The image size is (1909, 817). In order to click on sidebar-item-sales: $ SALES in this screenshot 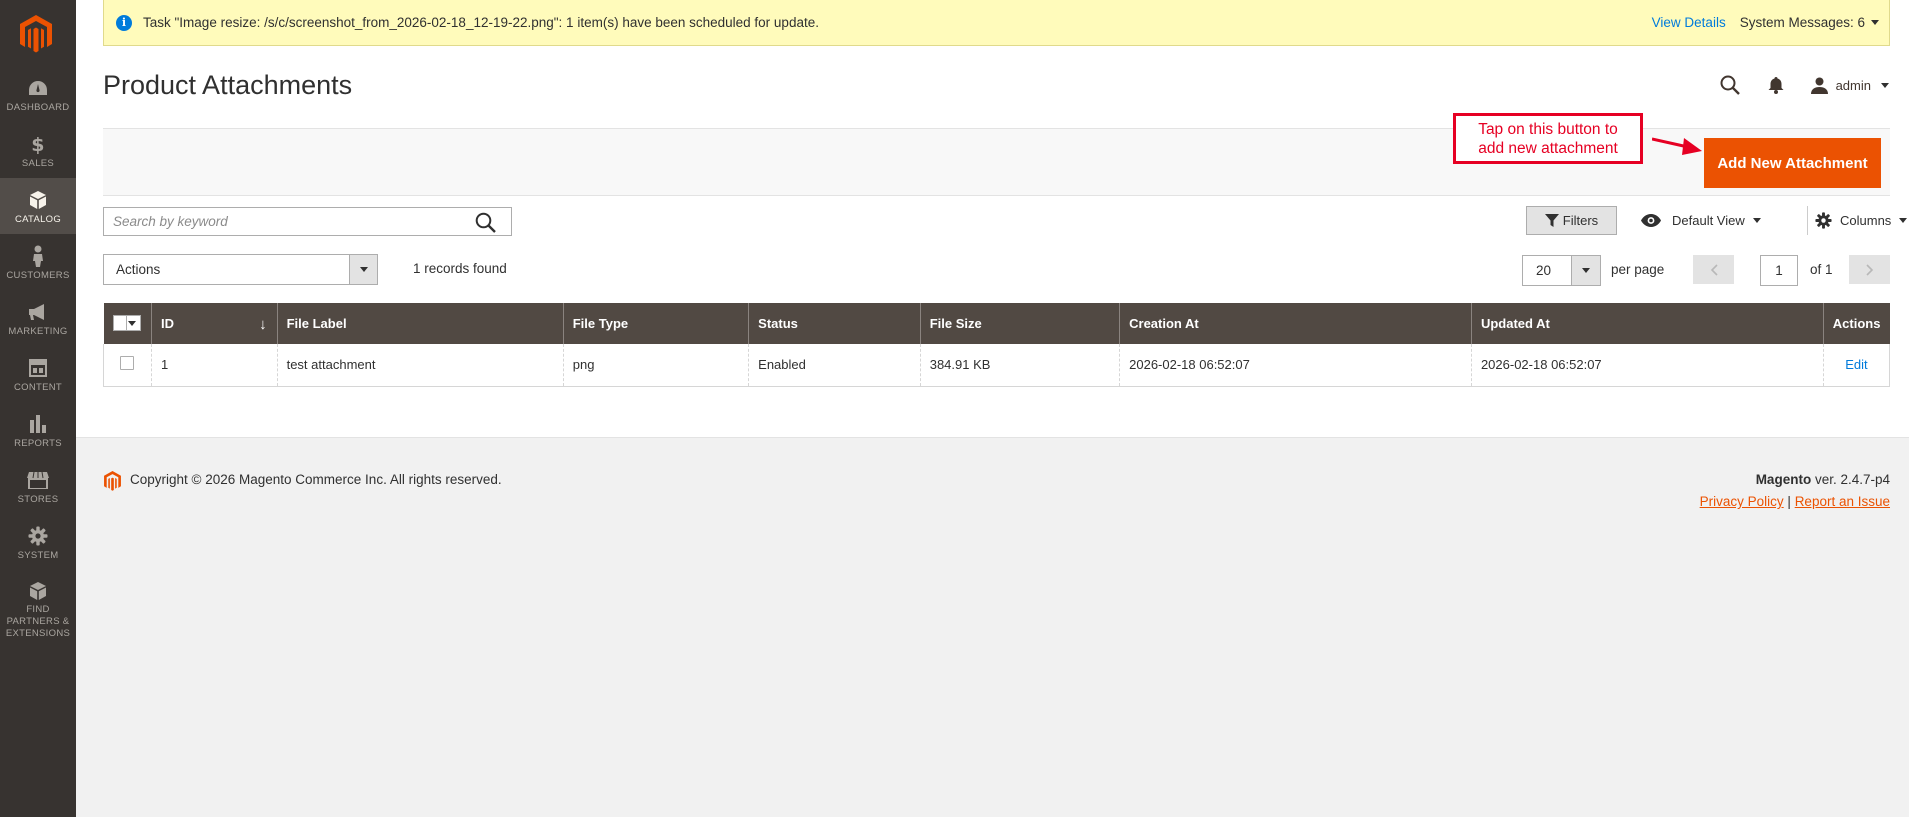, I will do `click(38, 150)`.